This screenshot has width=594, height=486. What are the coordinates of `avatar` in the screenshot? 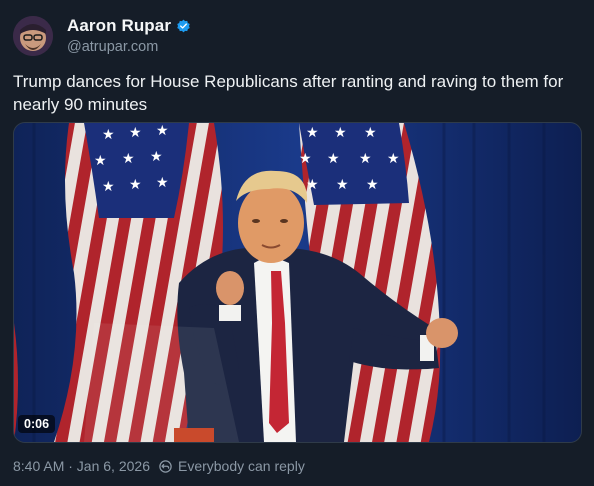 It's located at (33, 36).